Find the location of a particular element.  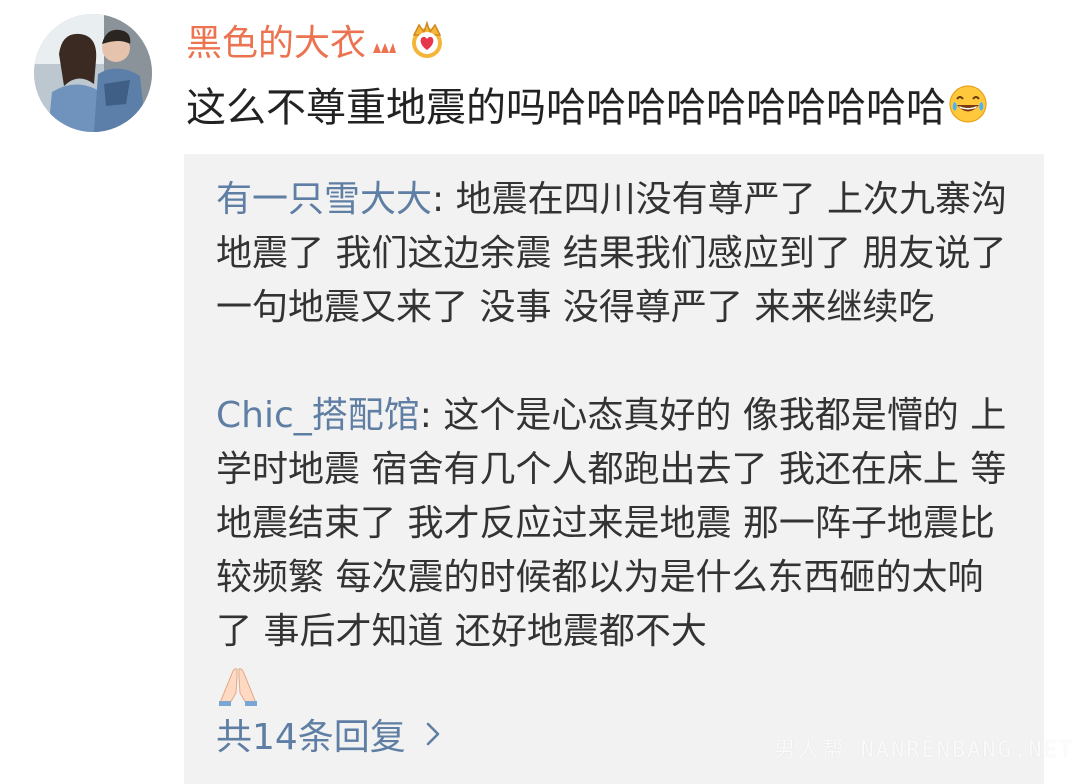

crown-icon is located at coordinates (427, 39).